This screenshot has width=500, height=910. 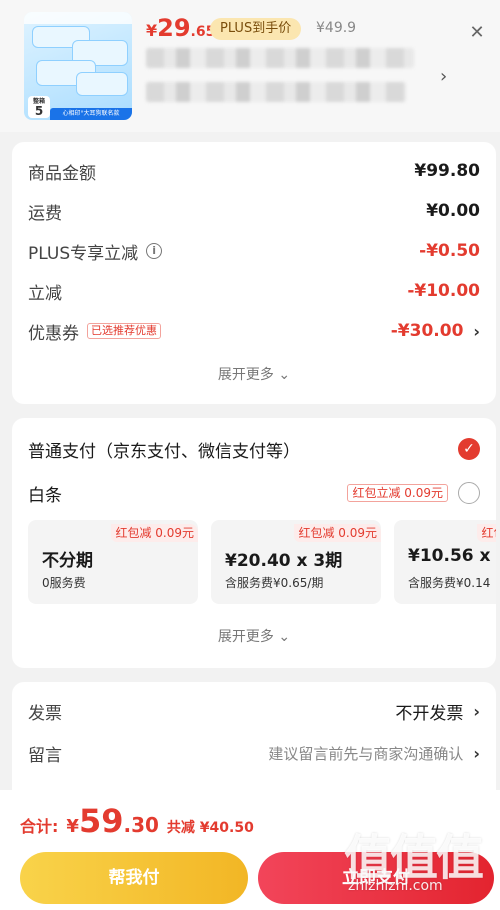 What do you see at coordinates (72, 826) in the screenshot?
I see `total-currency: ¥` at bounding box center [72, 826].